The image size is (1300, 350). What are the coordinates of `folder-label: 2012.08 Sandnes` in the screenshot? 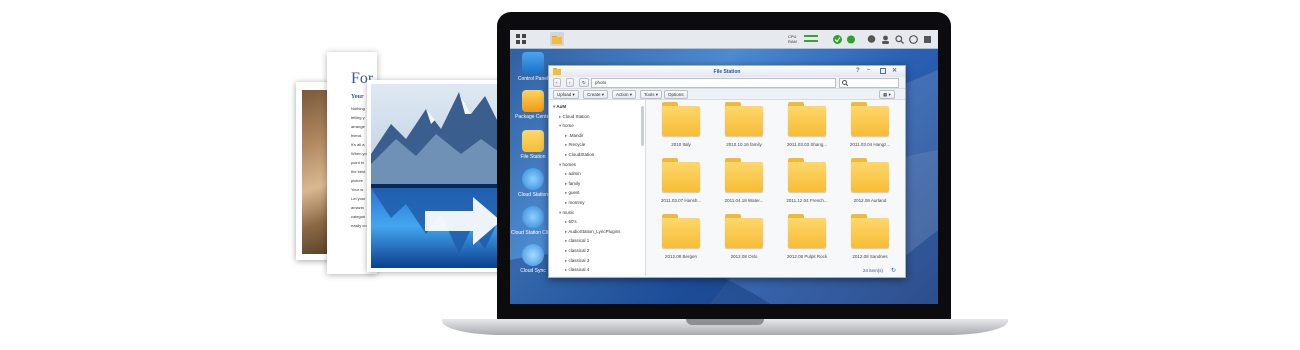 It's located at (870, 256).